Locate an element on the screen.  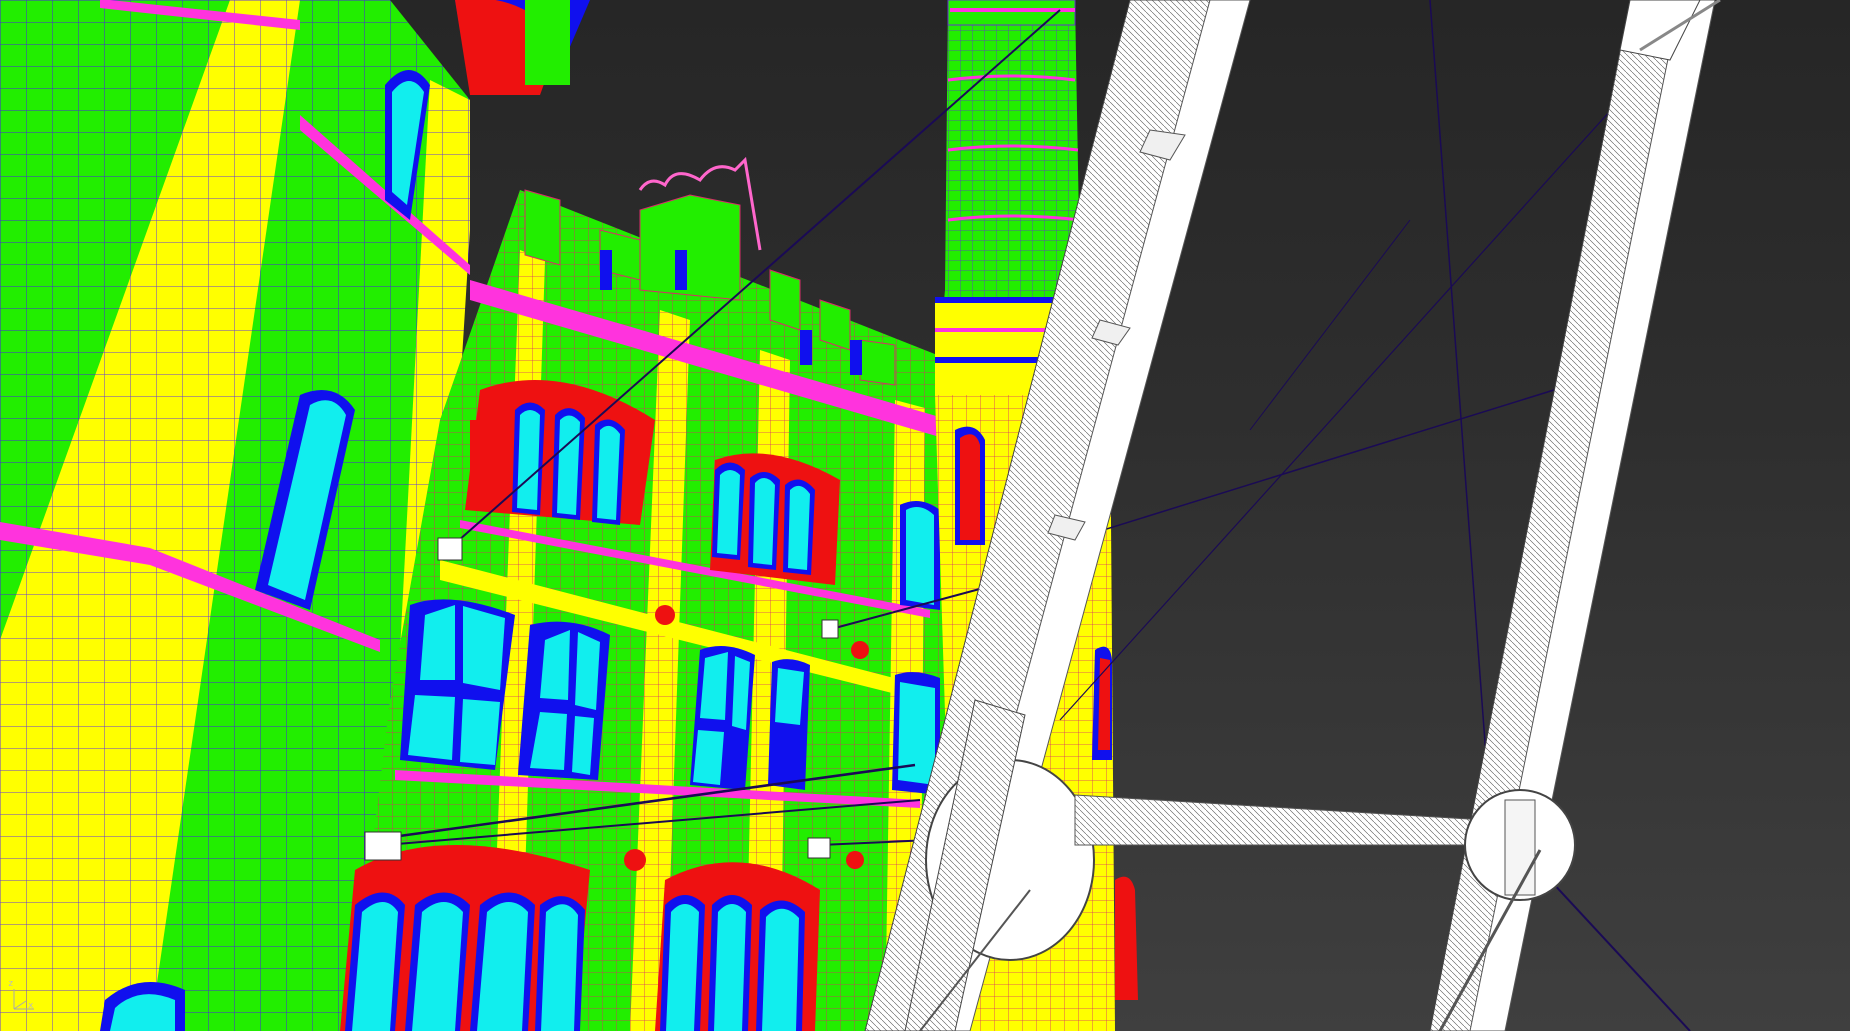
axis-z-label: z is located at coordinates (11, 984).